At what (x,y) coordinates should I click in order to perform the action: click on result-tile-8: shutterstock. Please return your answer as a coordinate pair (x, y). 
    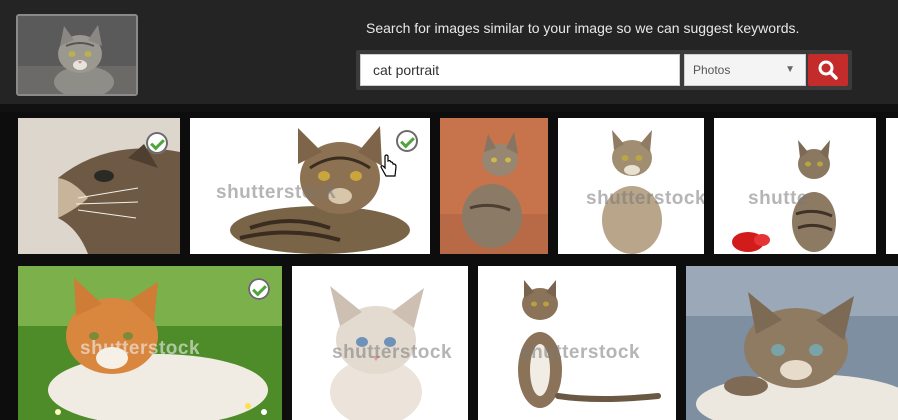
    Looking at the image, I should click on (380, 343).